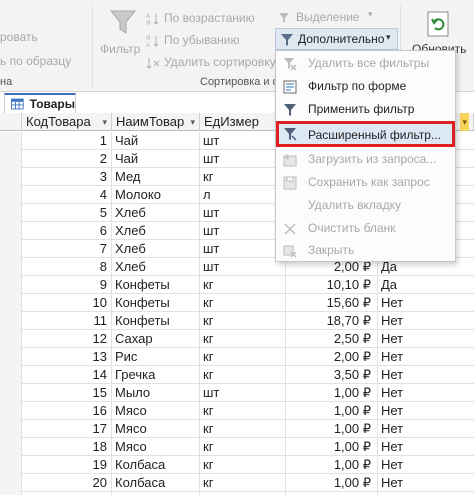 This screenshot has width=474, height=495. Describe the element at coordinates (237, 375) in the screenshot. I see `table-row: 14 Гречка кг 3,50 ₽ Нет` at that location.